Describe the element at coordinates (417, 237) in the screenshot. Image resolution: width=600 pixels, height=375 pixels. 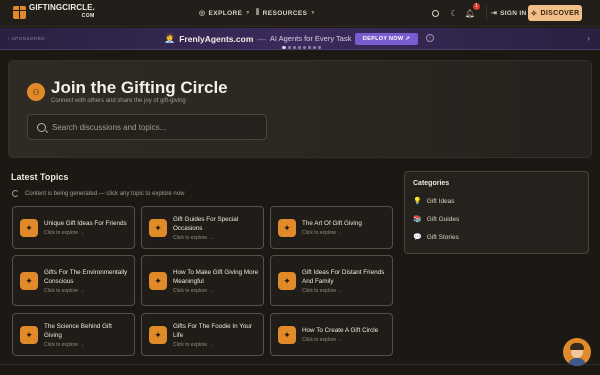
I see `speech-bubble-icon: 💬` at that location.